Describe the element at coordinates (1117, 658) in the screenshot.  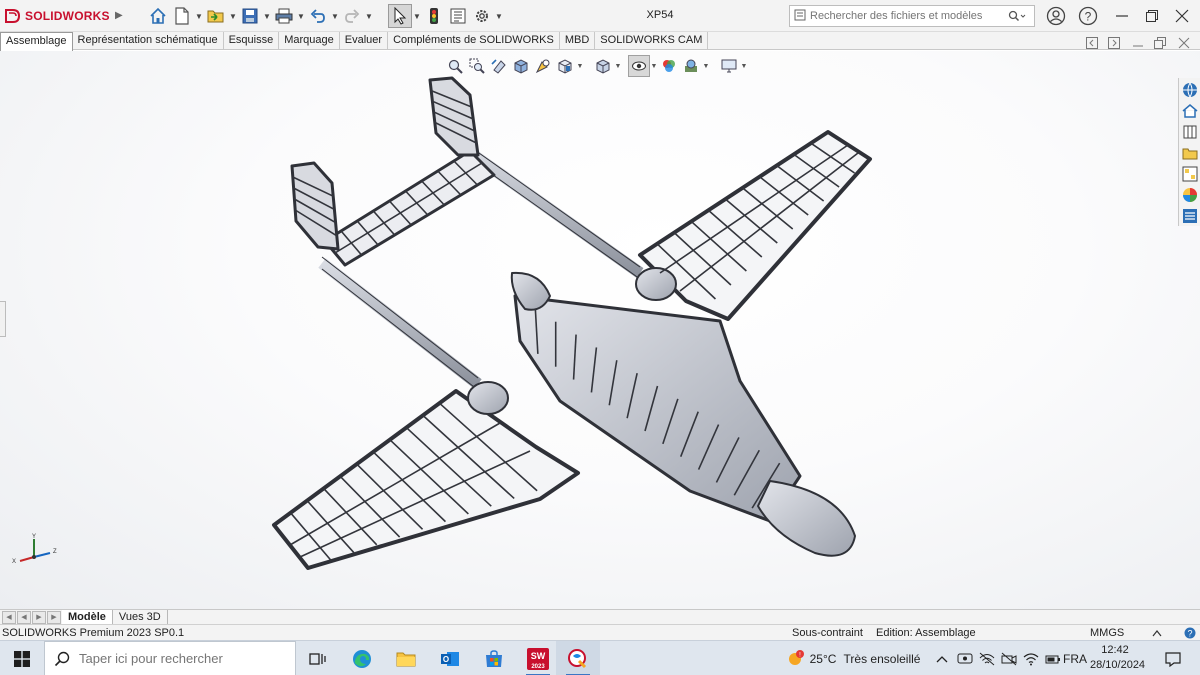
I see `system-clock: 12:42 28/10/2024` at that location.